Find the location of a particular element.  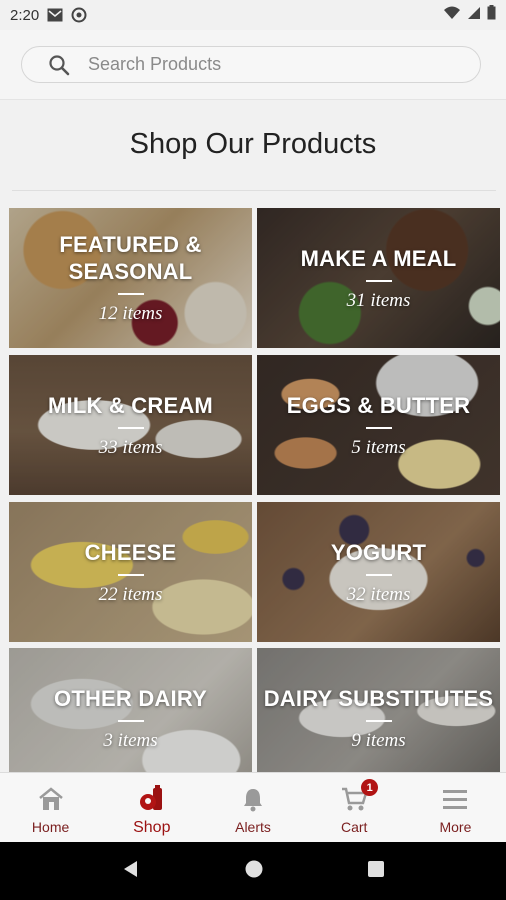

category-title: OTHER DAIRY is located at coordinates (130, 698).